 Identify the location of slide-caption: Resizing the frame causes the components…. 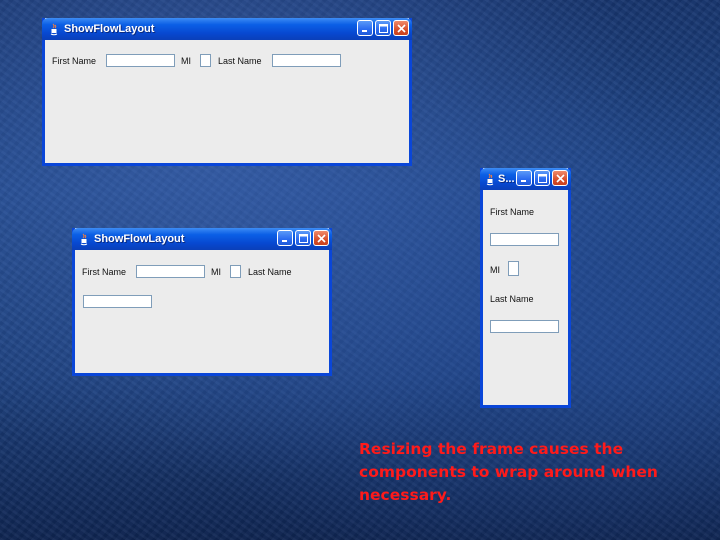
(508, 472).